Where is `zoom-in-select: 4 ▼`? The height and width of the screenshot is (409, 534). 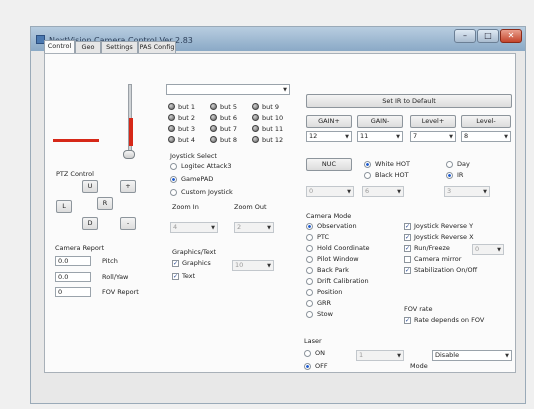 zoom-in-select: 4 ▼ is located at coordinates (194, 227).